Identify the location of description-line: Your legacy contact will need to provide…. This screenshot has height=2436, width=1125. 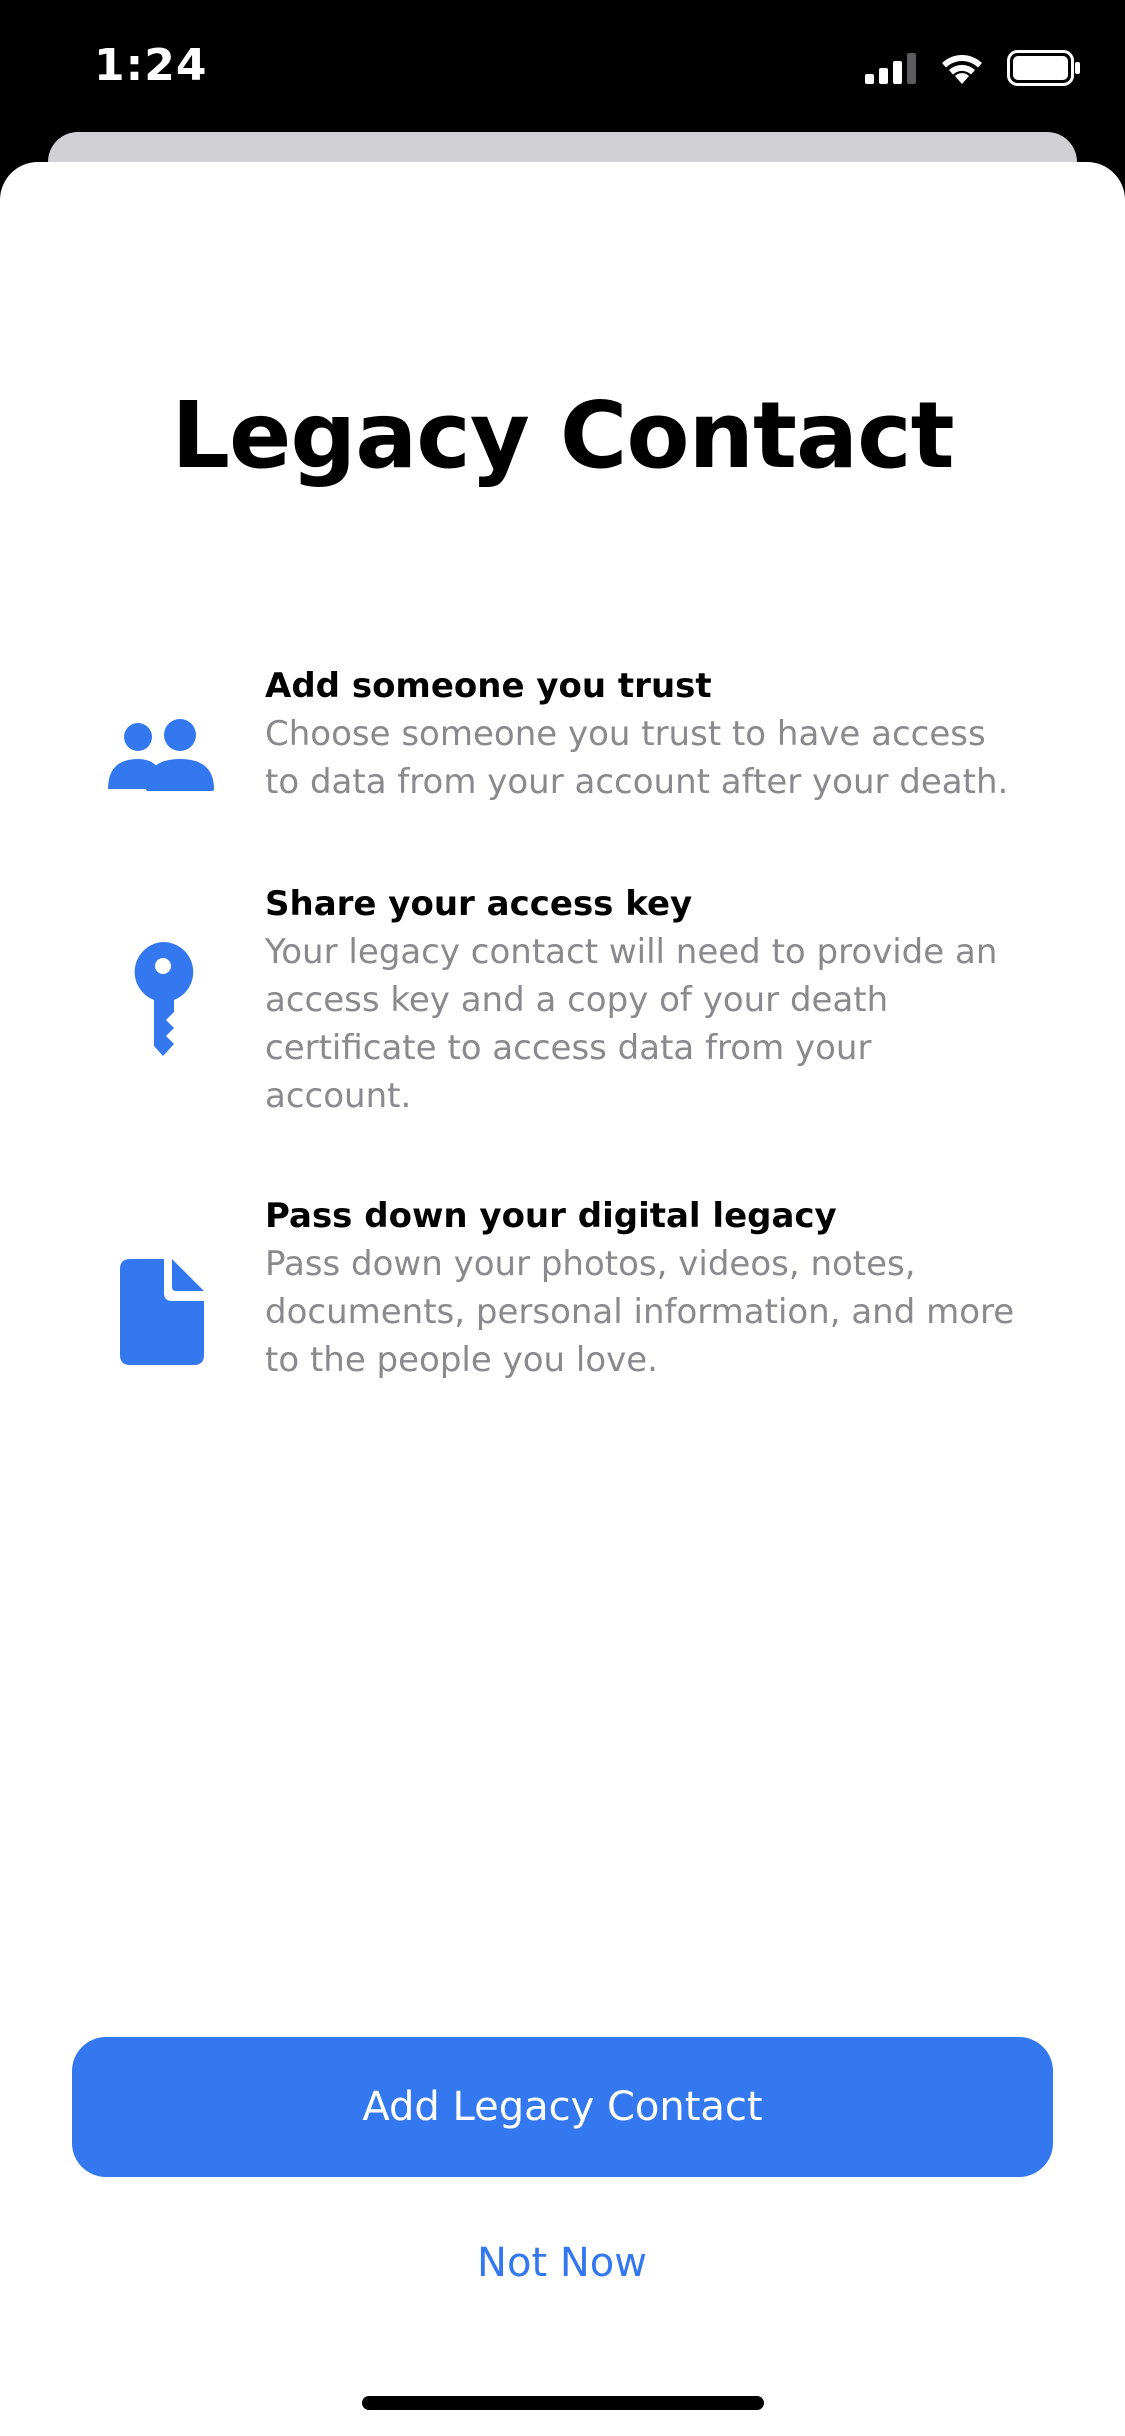
(631, 952).